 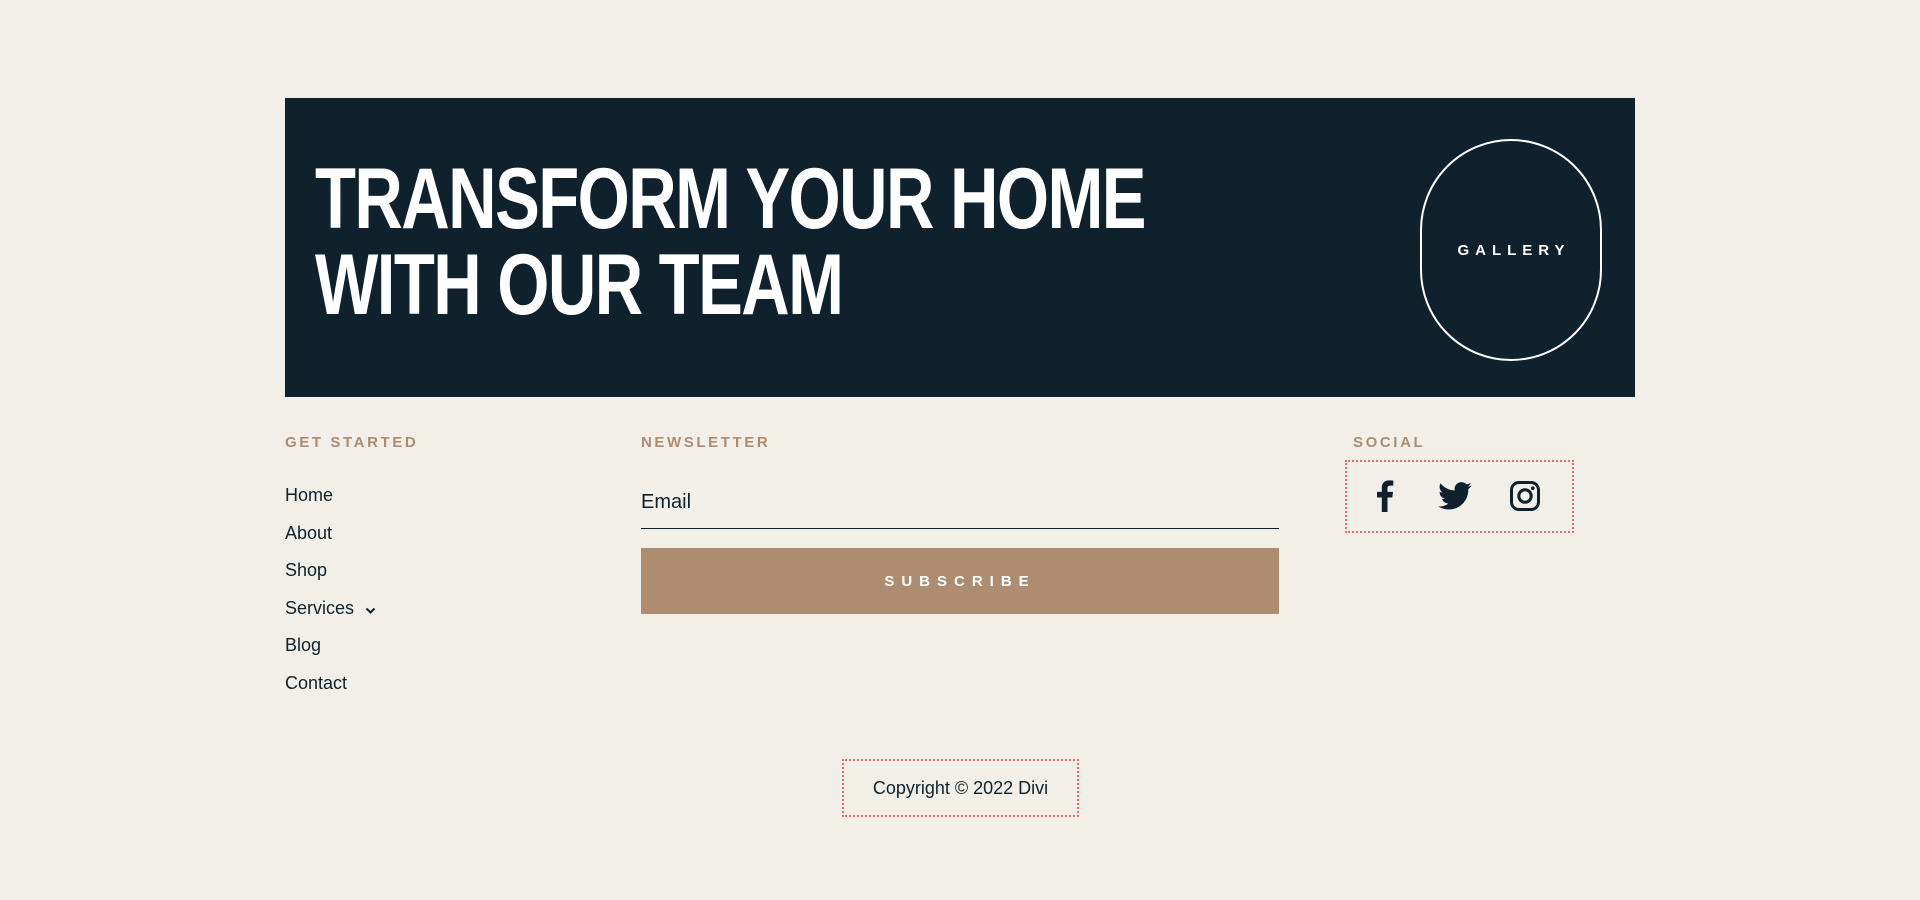 I want to click on twitter-icon, so click(x=1455, y=496).